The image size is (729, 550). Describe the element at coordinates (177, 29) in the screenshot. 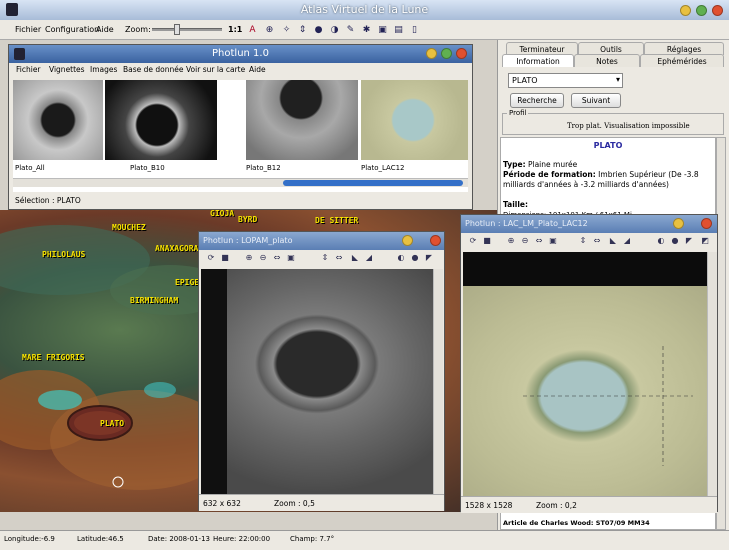

I see `zoom-slider-thumb` at that location.